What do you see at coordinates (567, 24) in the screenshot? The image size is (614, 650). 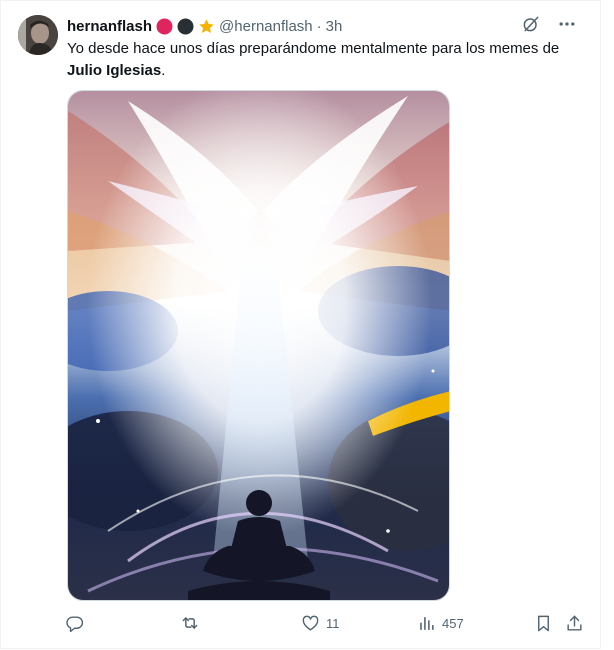 I see `more-icon` at bounding box center [567, 24].